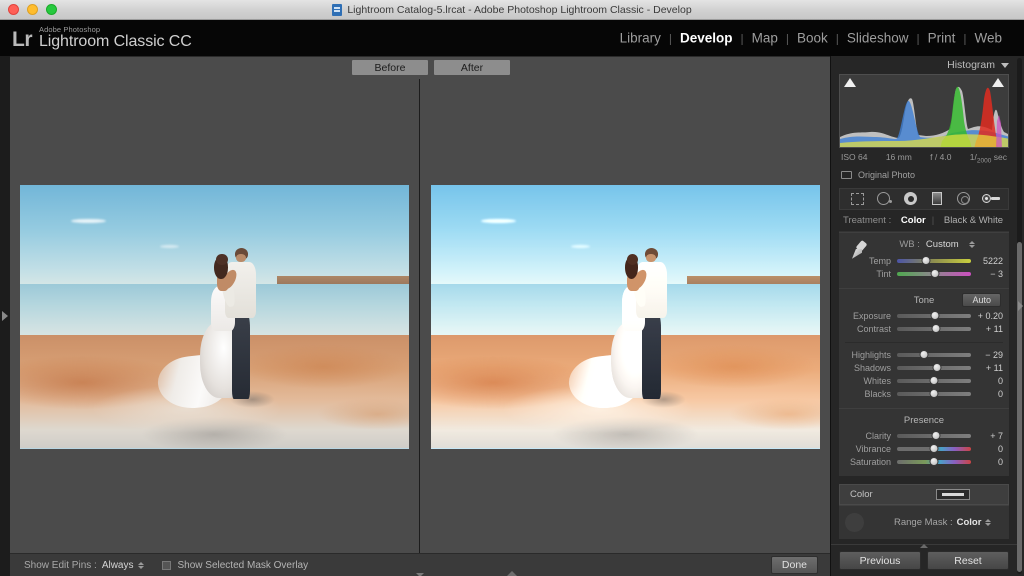  I want to click on contrast-value: + 11, so click(992, 329).